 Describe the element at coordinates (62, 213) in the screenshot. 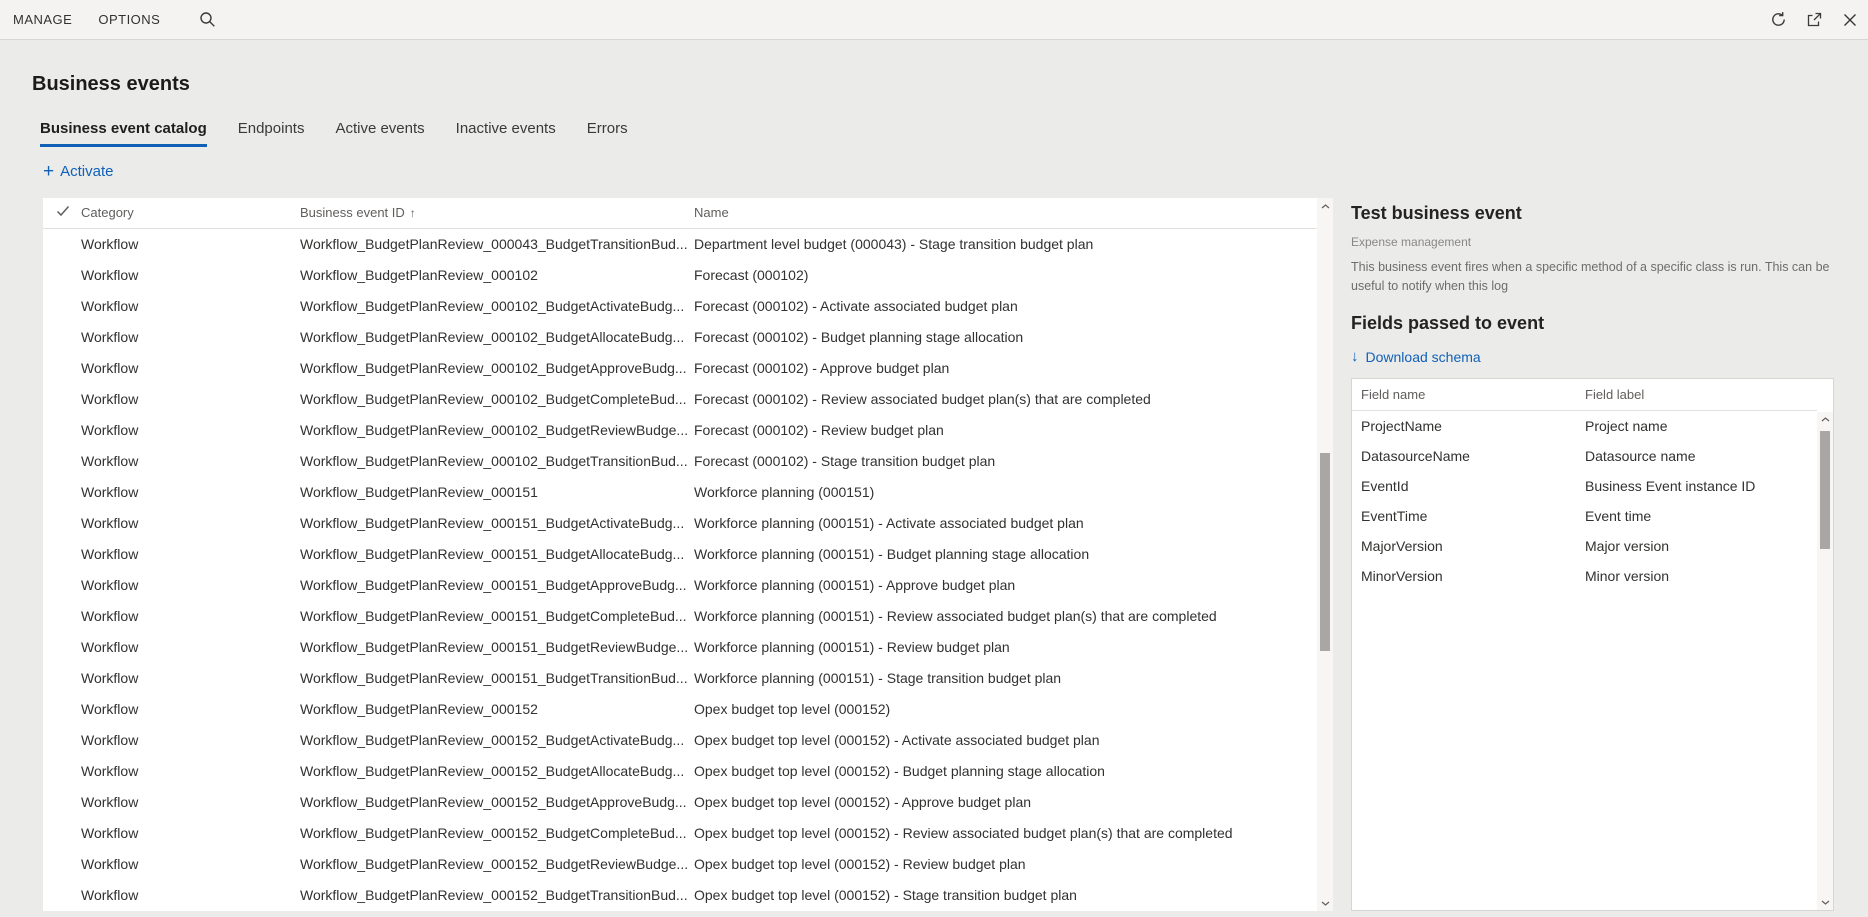

I see `select-all-header` at that location.